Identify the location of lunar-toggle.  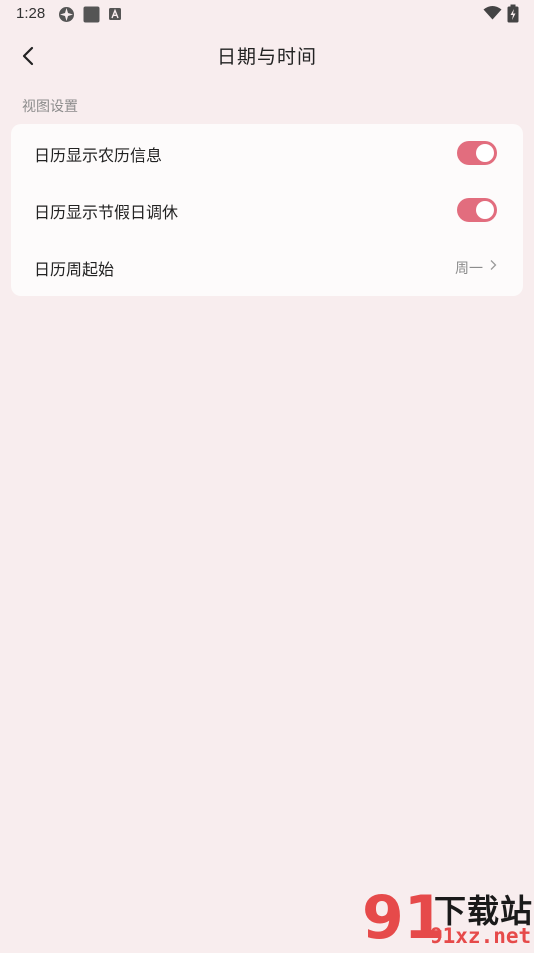
(477, 153).